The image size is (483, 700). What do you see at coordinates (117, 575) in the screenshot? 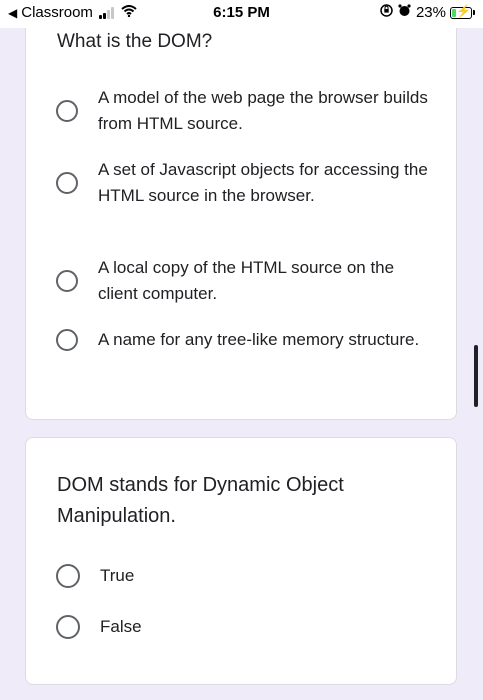
I see `option-label: True` at bounding box center [117, 575].